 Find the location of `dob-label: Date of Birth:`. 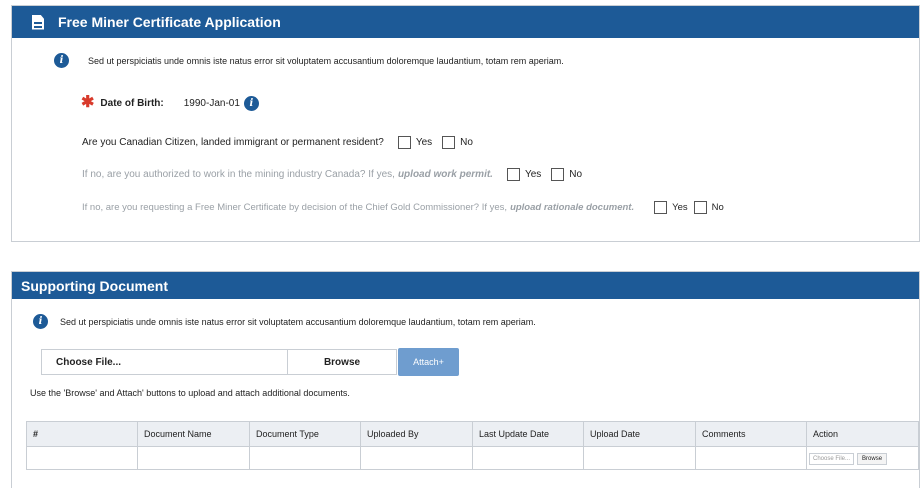

dob-label: Date of Birth: is located at coordinates (132, 103).